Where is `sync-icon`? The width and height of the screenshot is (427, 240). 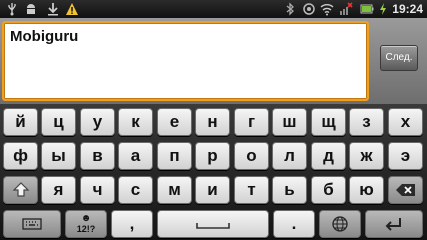 sync-icon is located at coordinates (309, 9).